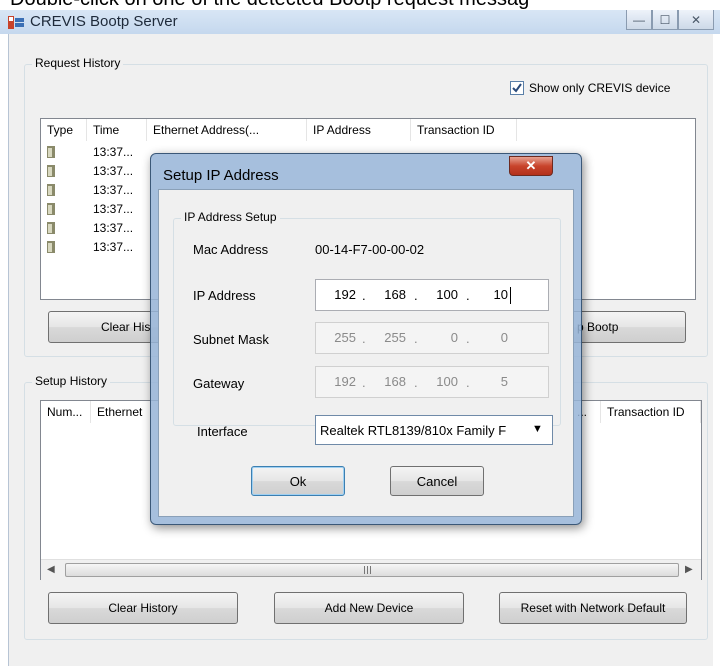 Image resolution: width=720 pixels, height=666 pixels. Describe the element at coordinates (104, 21) in the screenshot. I see `window-title: CREVIS Bootp Server` at that location.